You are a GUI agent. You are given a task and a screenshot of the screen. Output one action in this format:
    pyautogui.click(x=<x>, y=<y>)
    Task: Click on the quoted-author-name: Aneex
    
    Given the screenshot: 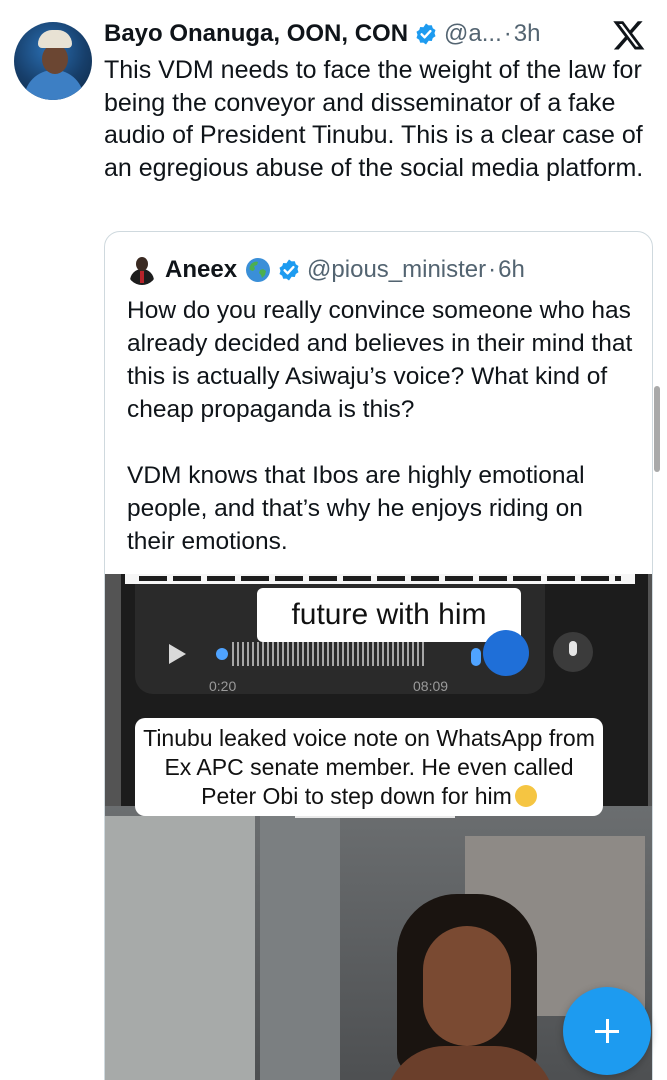 What is the action you would take?
    pyautogui.click(x=201, y=270)
    